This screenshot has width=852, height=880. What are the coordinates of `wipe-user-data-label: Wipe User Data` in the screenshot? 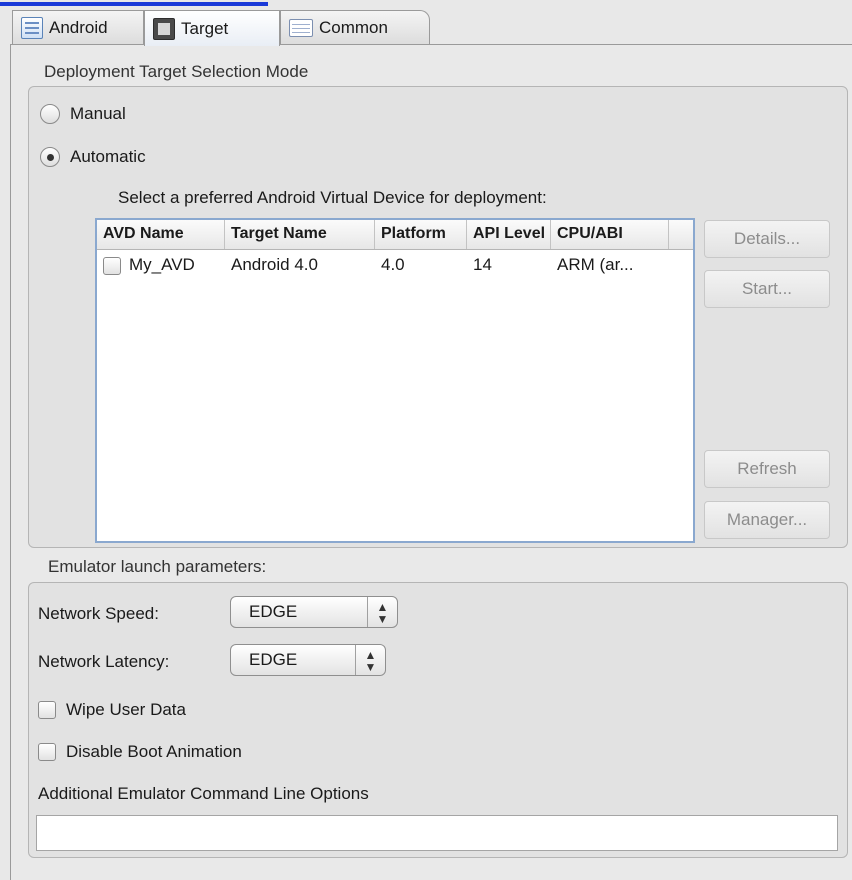 It's located at (126, 709).